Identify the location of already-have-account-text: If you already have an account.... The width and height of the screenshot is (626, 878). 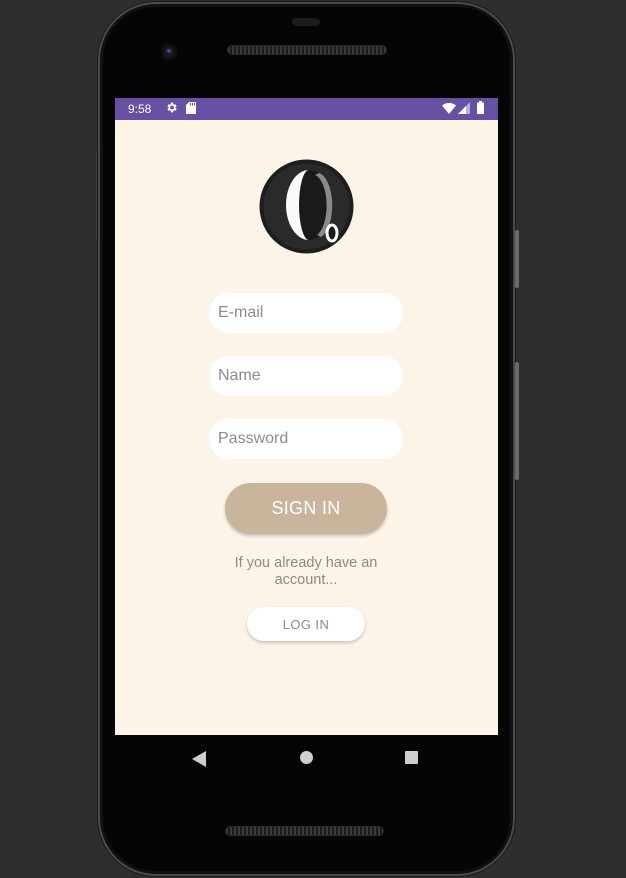
(306, 571).